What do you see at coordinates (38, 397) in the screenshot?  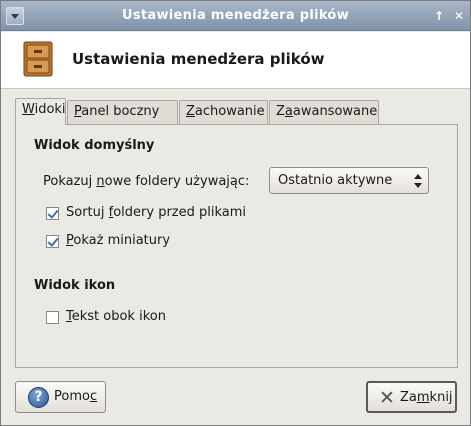 I see `help-icon: ?` at bounding box center [38, 397].